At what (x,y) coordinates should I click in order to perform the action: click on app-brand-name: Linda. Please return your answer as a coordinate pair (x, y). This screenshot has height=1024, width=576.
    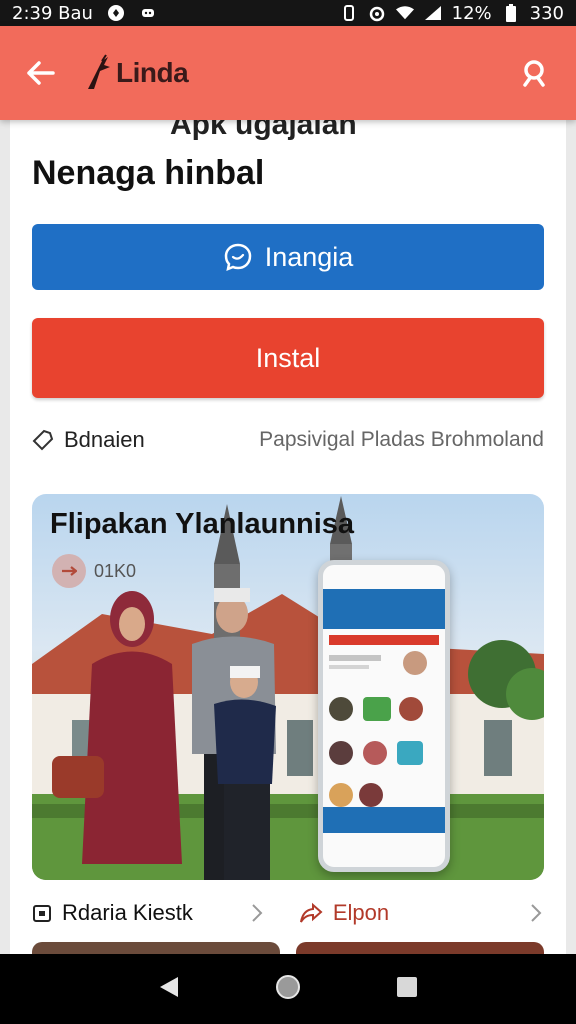
    Looking at the image, I should click on (152, 72).